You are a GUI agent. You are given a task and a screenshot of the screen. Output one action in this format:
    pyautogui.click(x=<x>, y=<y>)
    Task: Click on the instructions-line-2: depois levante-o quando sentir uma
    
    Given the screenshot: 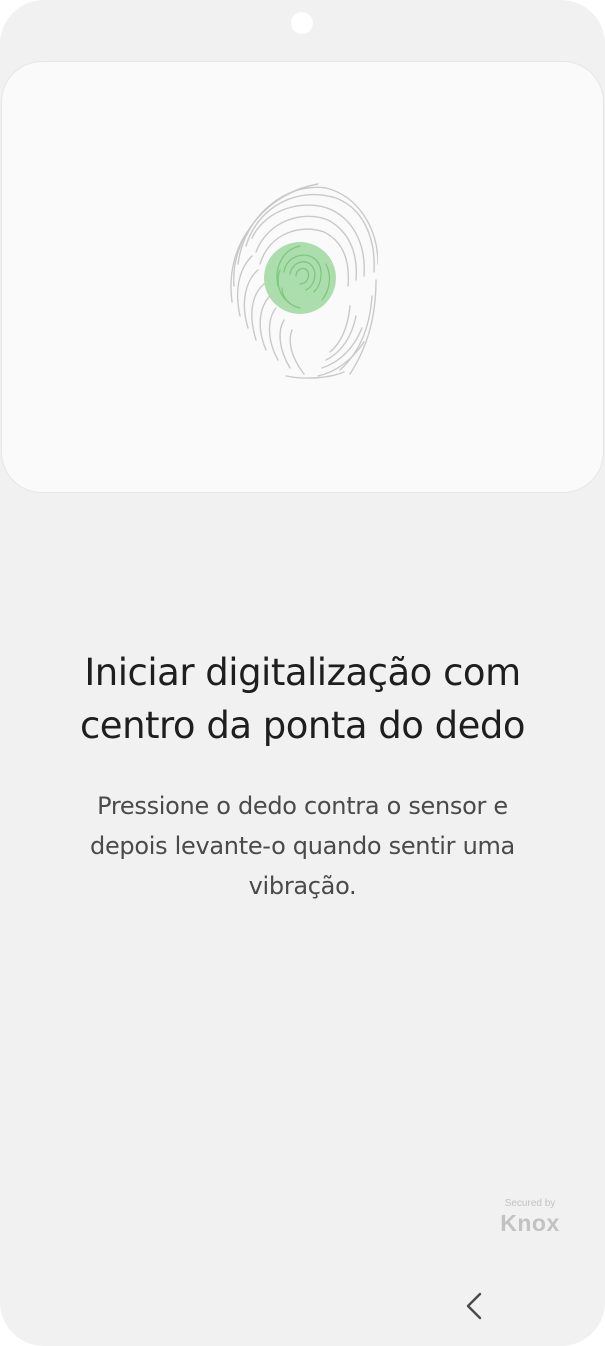 What is the action you would take?
    pyautogui.click(x=302, y=846)
    